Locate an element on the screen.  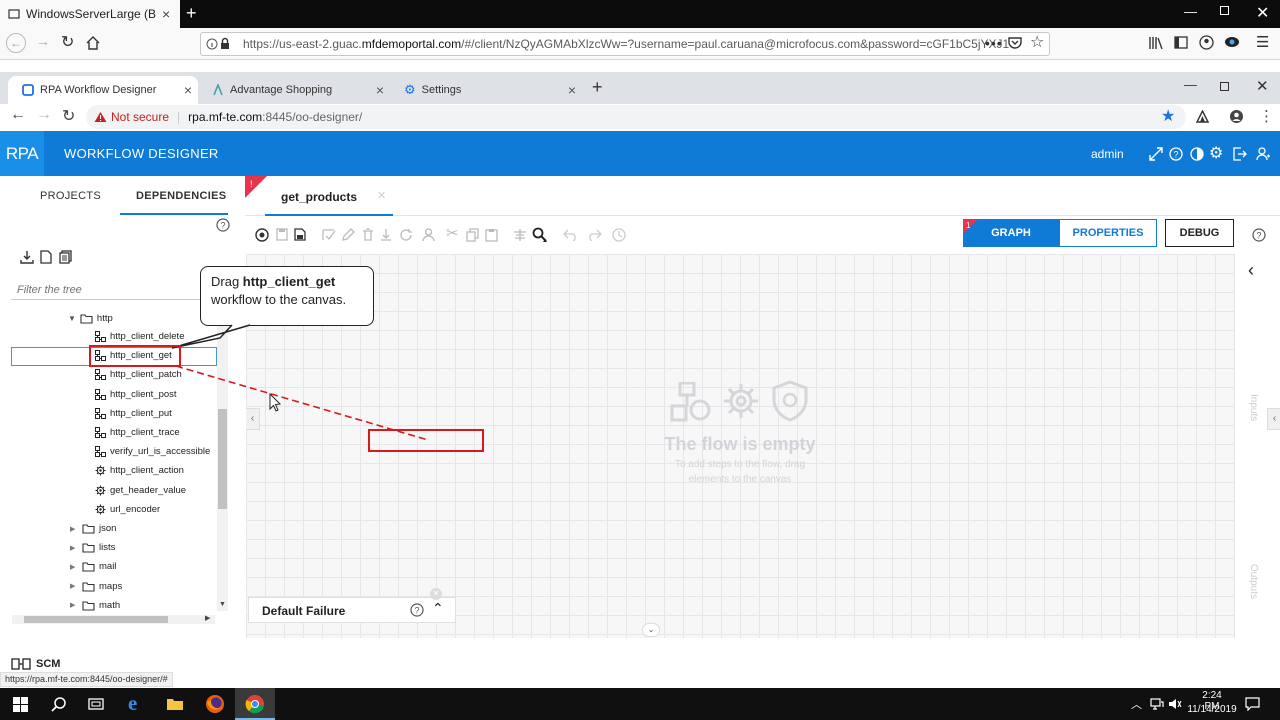
network-icon is located at coordinates (1157, 704).